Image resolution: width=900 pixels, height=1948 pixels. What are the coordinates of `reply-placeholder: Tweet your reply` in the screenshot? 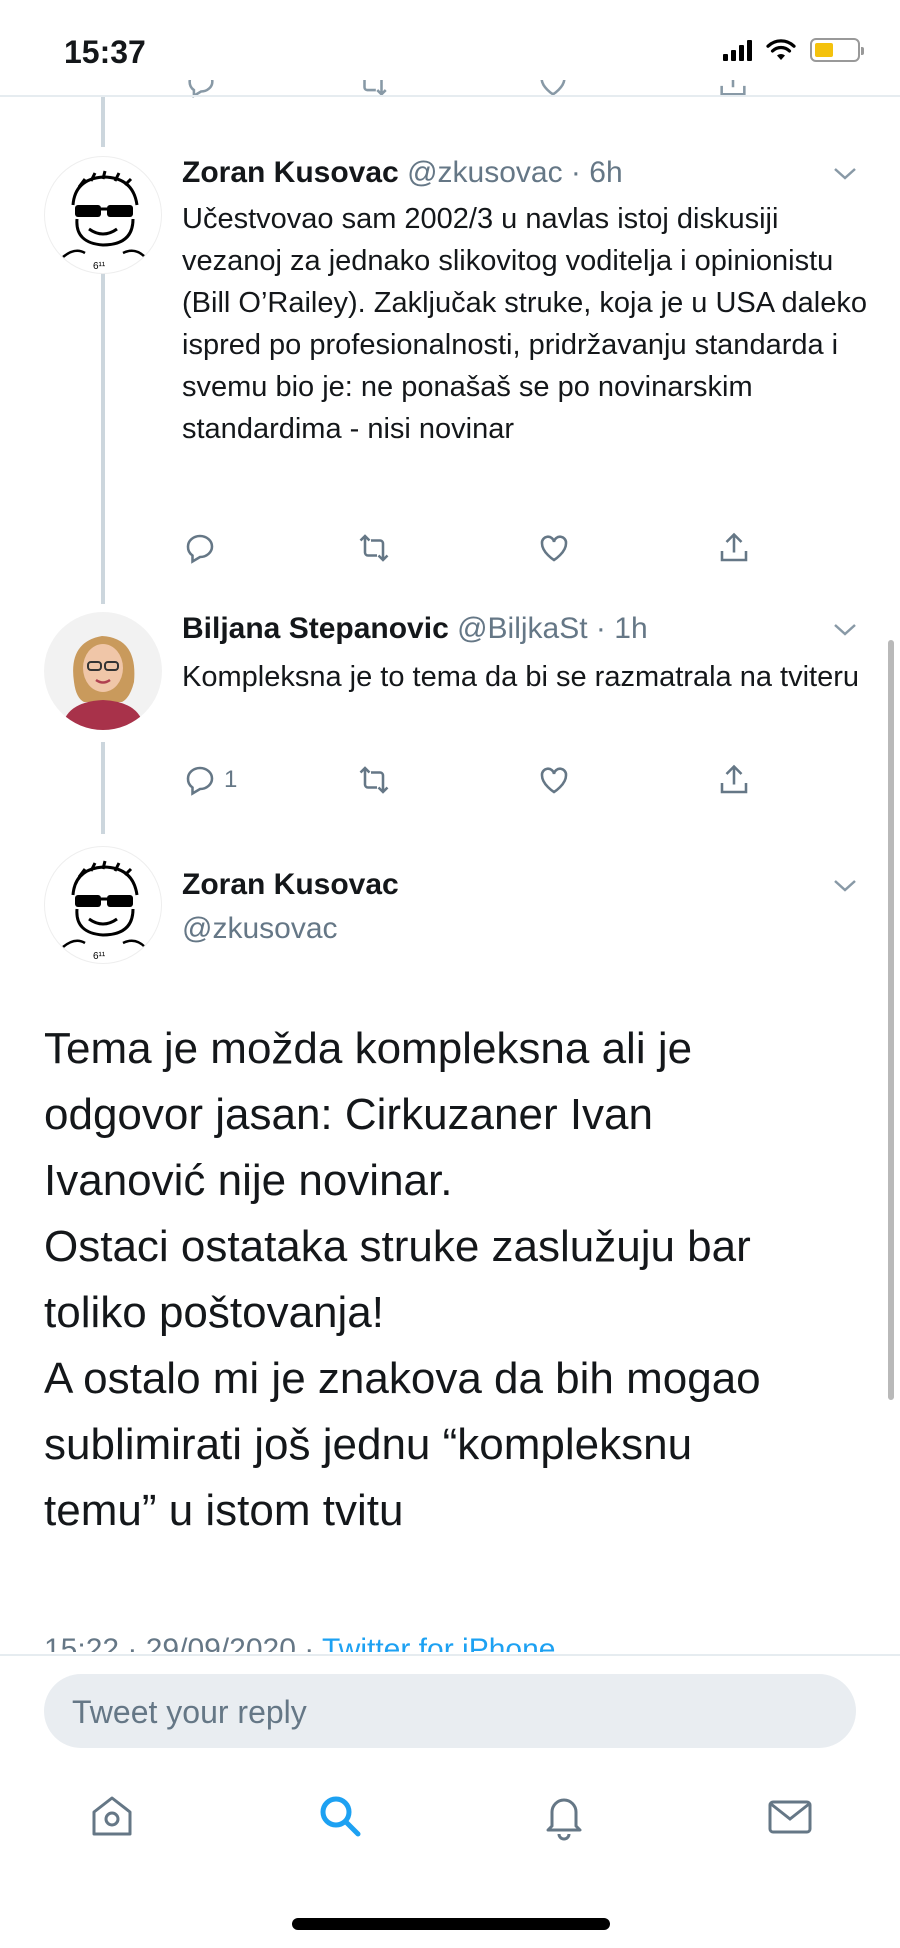 It's located at (189, 1712).